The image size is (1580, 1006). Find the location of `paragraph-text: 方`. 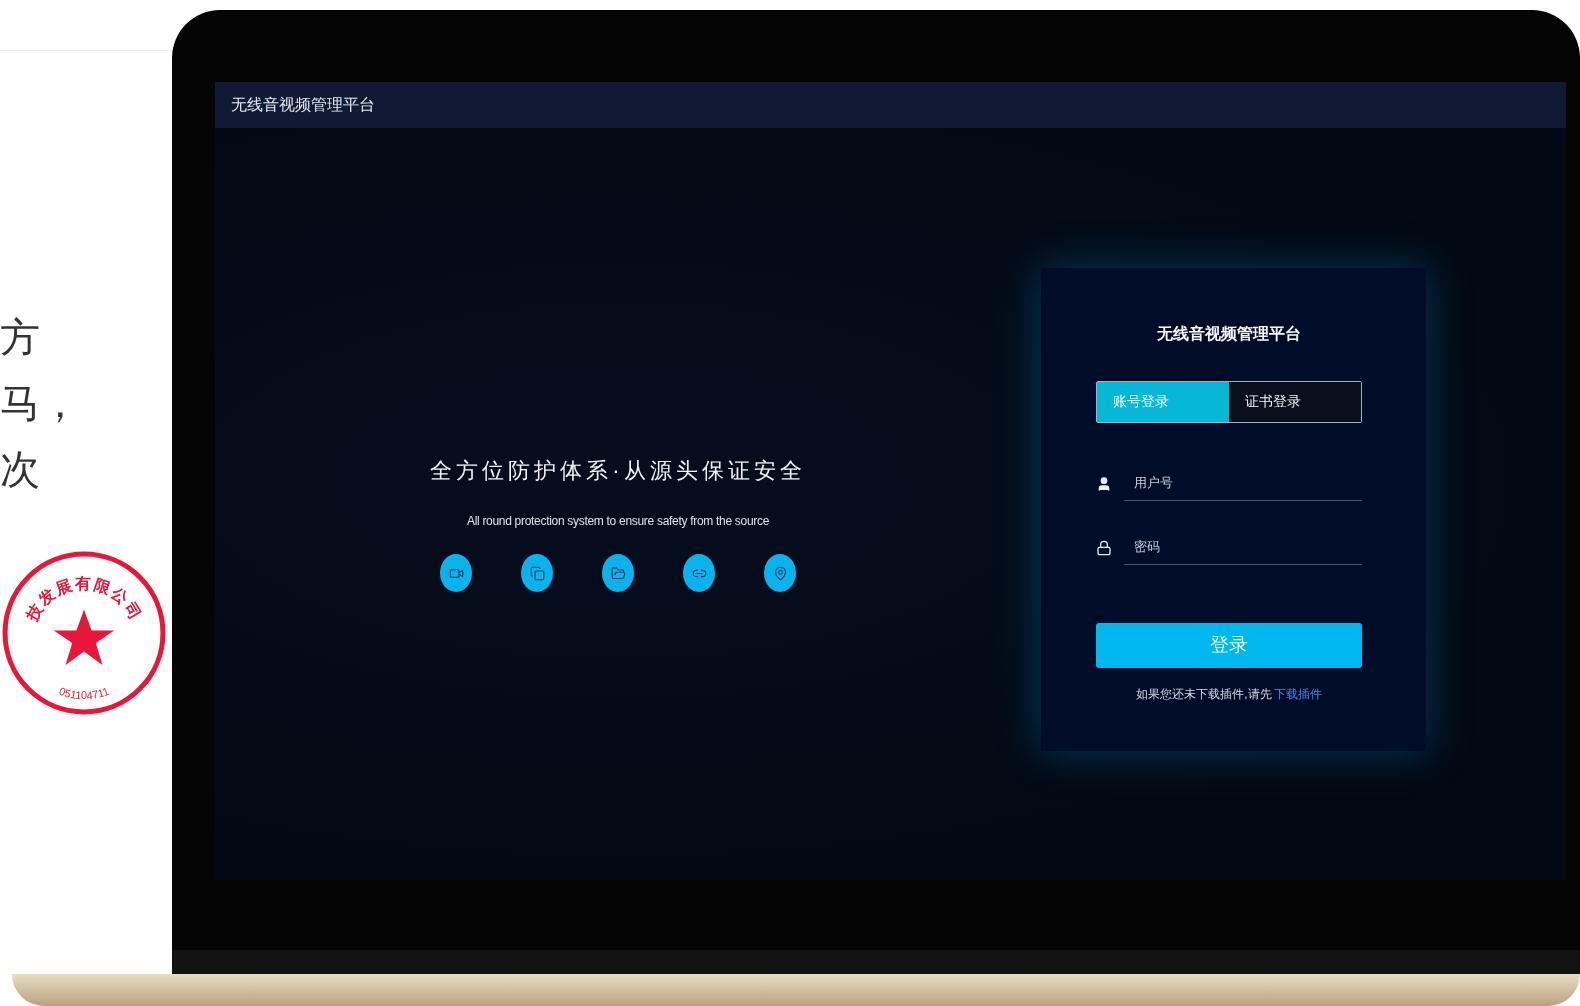

paragraph-text: 方 is located at coordinates (20, 337).